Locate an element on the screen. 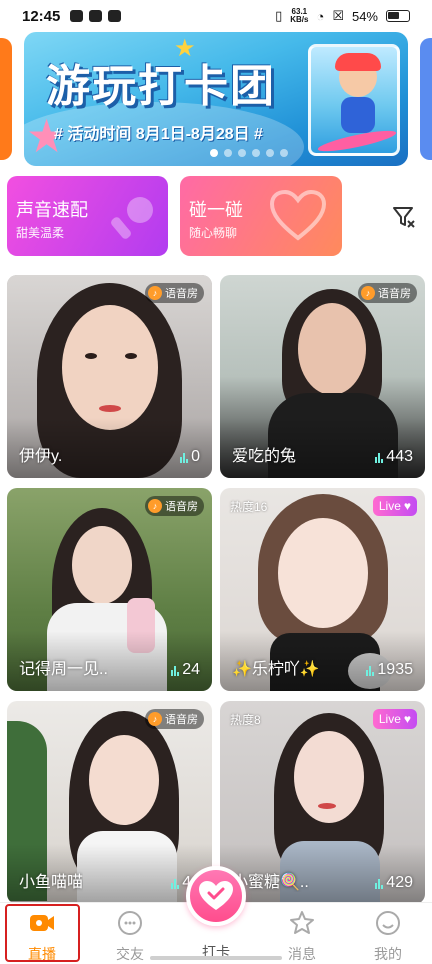  nav-label: 我的 is located at coordinates (388, 954).